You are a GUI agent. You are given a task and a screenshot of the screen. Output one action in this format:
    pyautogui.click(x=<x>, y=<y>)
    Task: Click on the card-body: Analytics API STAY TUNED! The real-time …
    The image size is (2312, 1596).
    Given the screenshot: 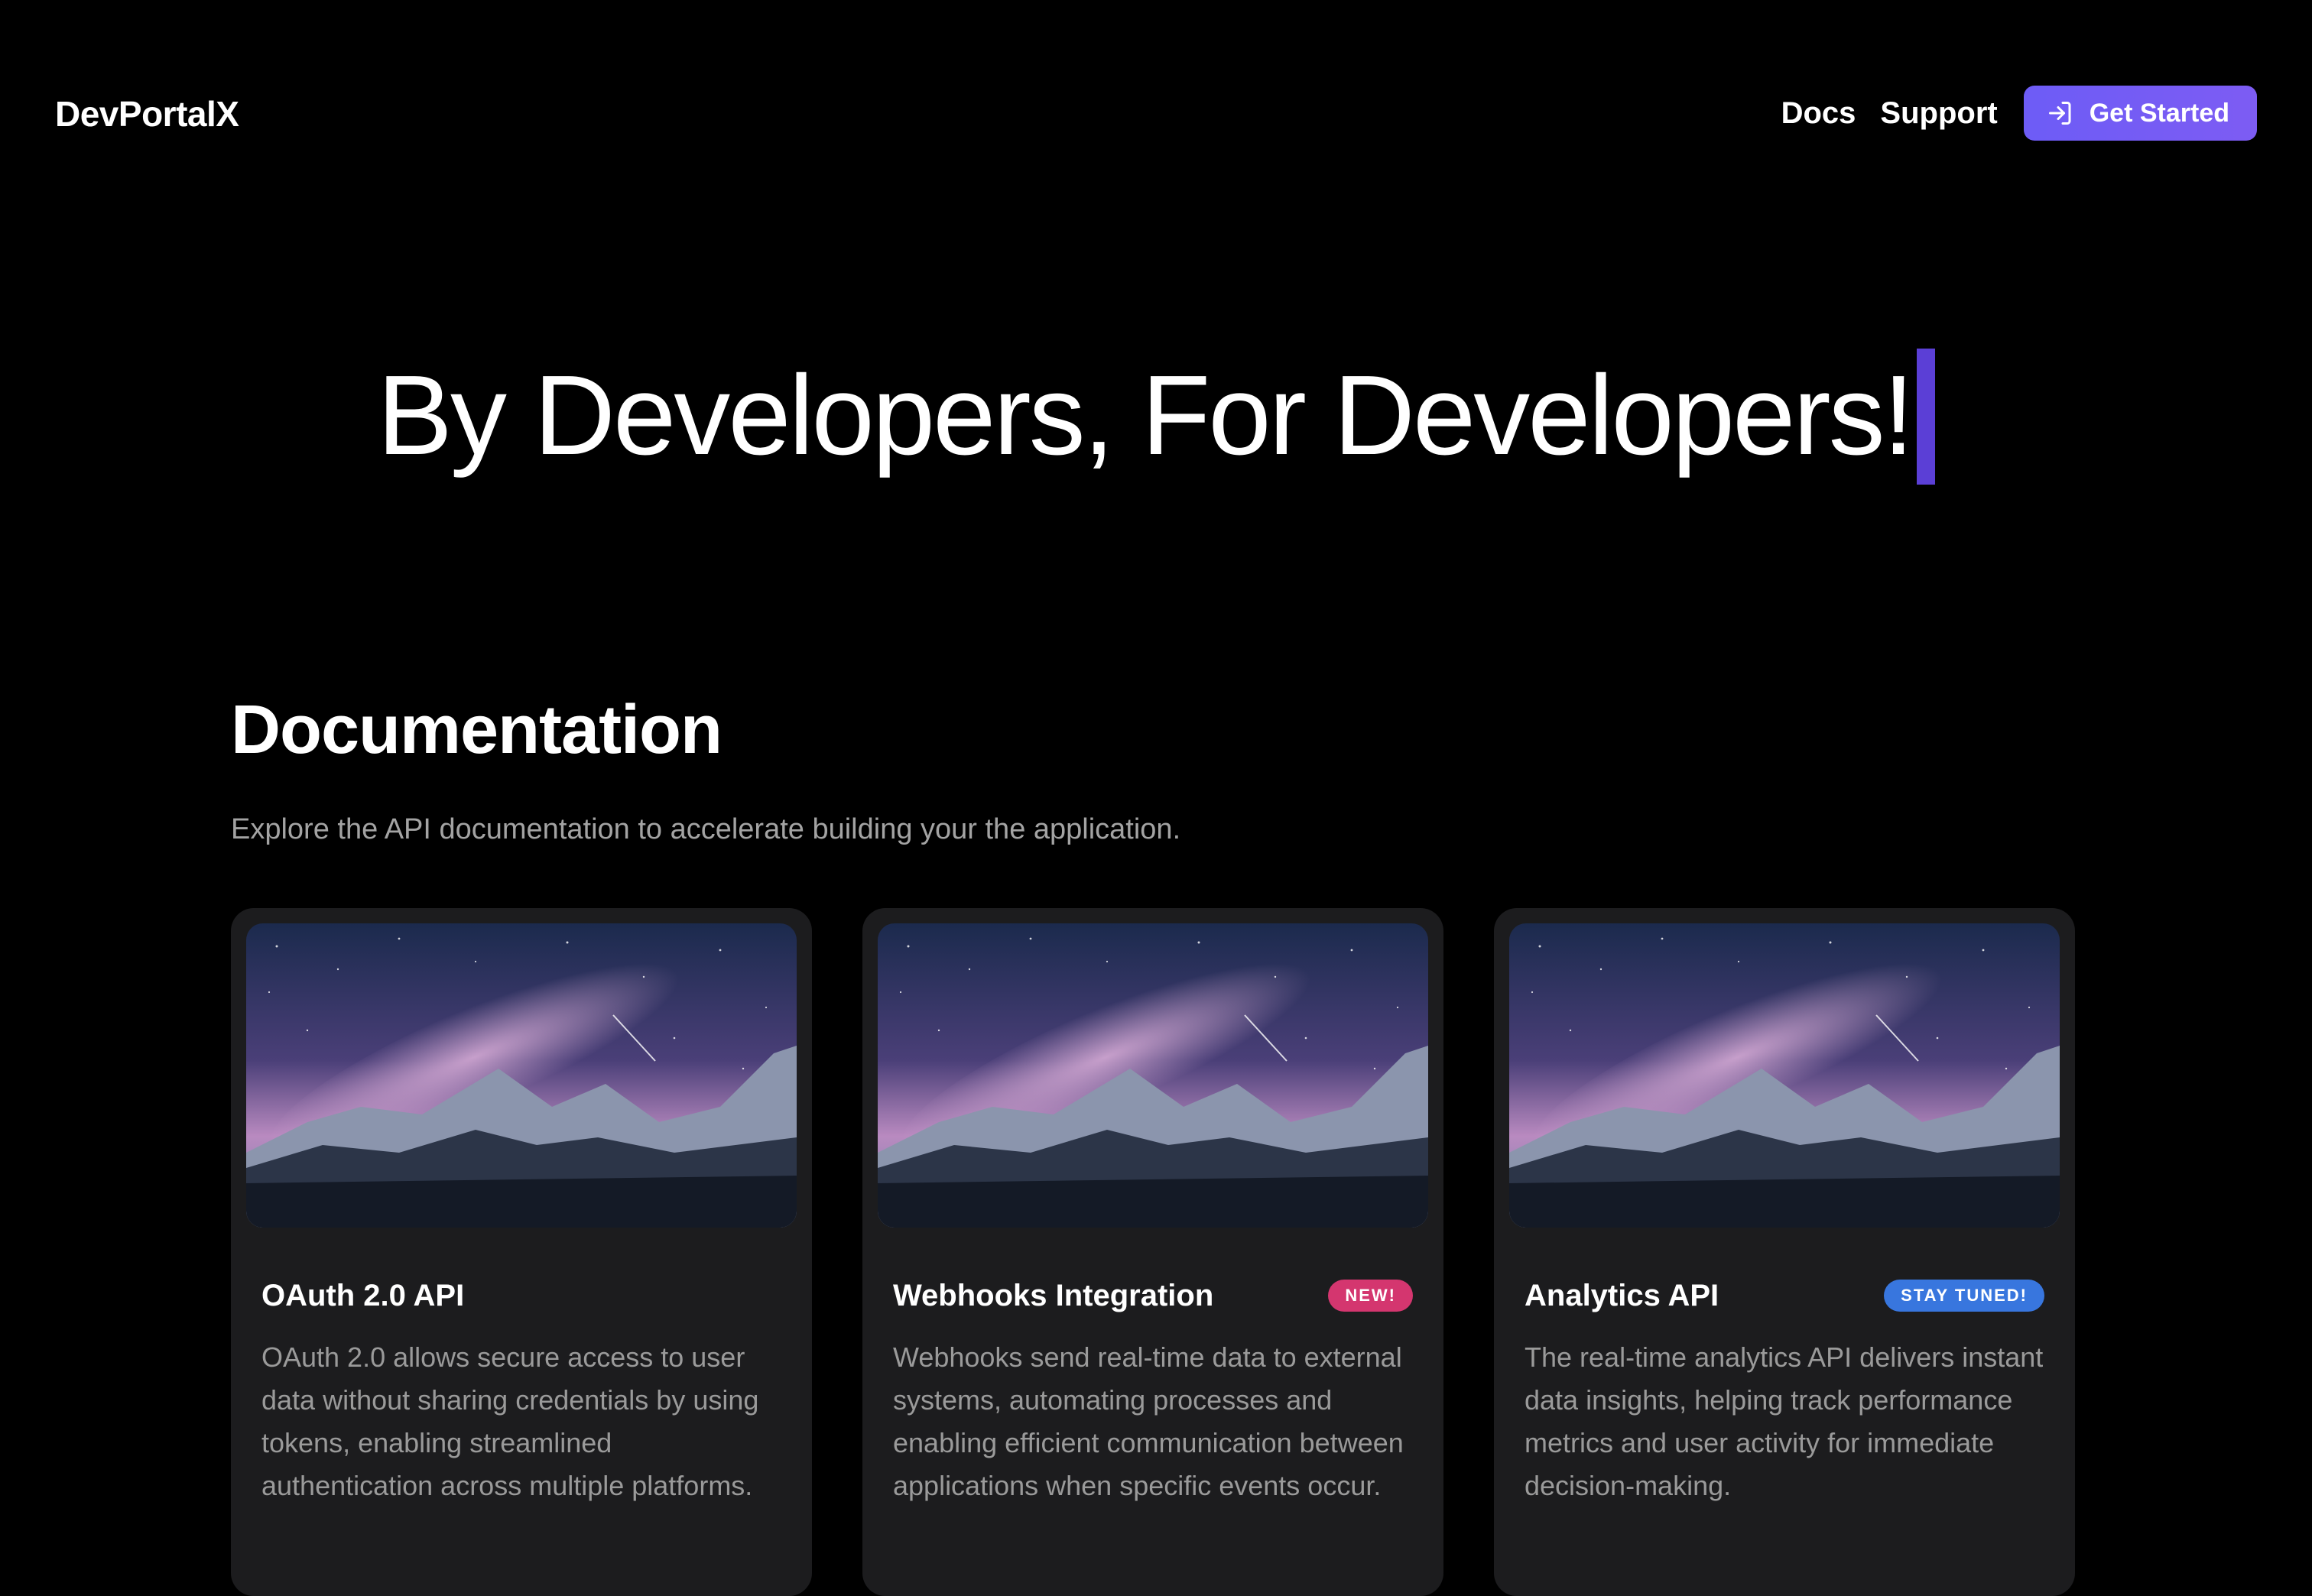 What is the action you would take?
    pyautogui.click(x=1785, y=1367)
    